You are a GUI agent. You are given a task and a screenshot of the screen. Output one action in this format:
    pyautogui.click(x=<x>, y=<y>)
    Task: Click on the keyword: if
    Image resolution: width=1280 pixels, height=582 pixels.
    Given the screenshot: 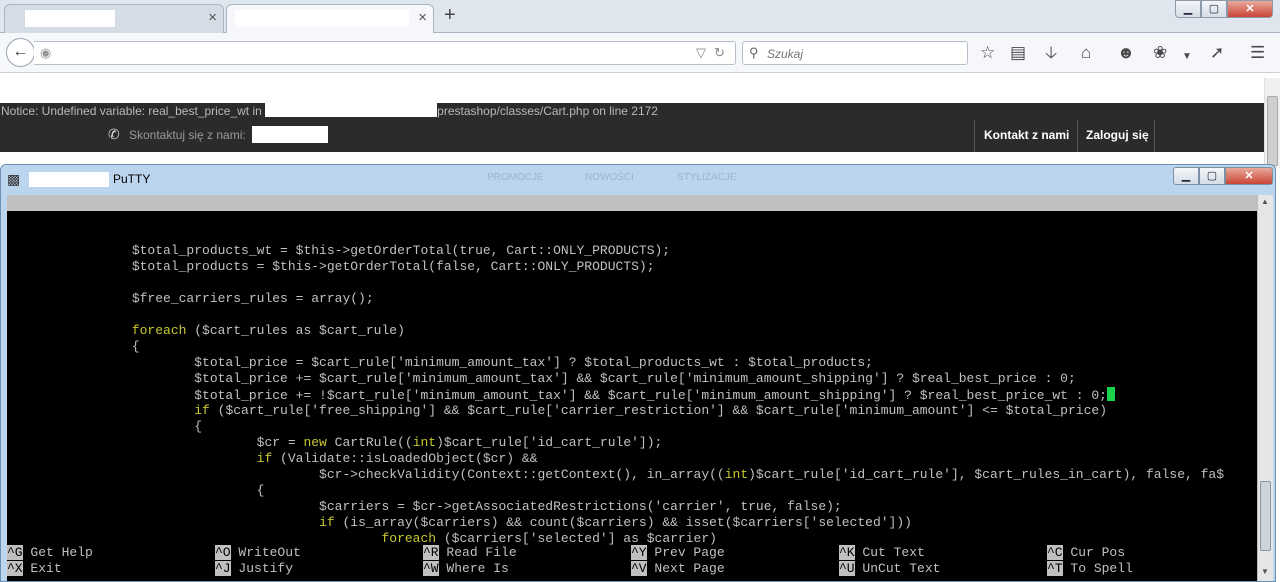 What is the action you would take?
    pyautogui.click(x=202, y=410)
    